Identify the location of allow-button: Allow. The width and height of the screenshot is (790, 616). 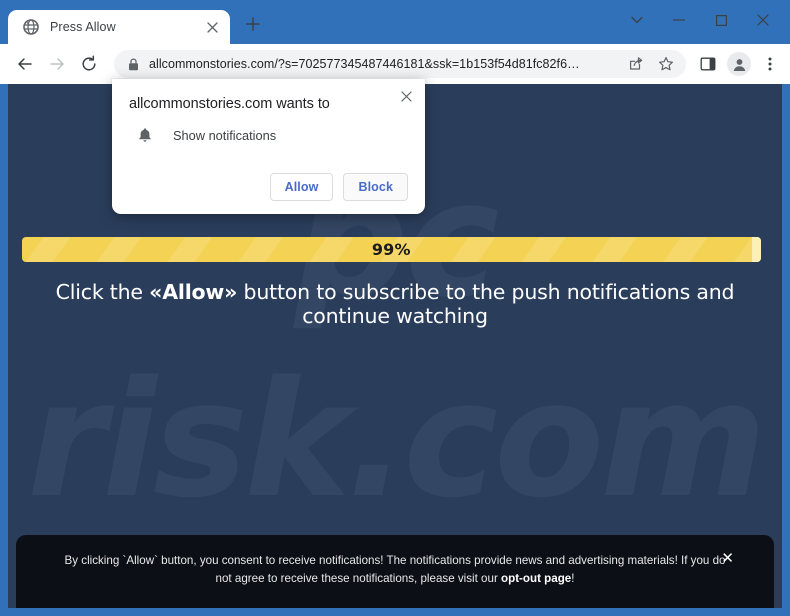
(301, 187).